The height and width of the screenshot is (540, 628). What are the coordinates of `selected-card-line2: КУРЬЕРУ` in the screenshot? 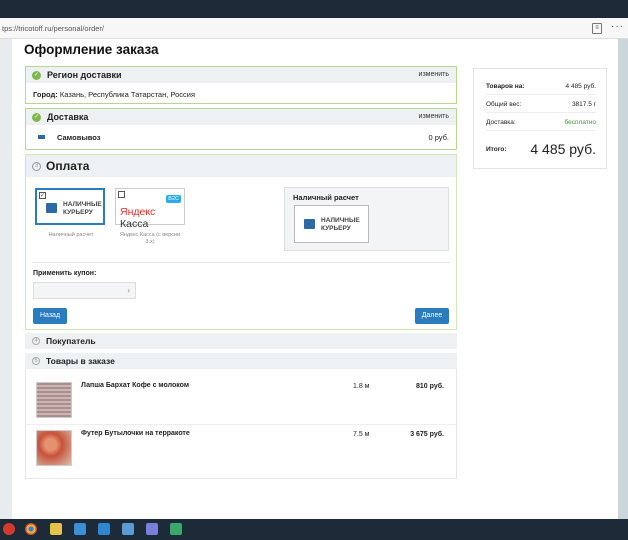 It's located at (336, 228).